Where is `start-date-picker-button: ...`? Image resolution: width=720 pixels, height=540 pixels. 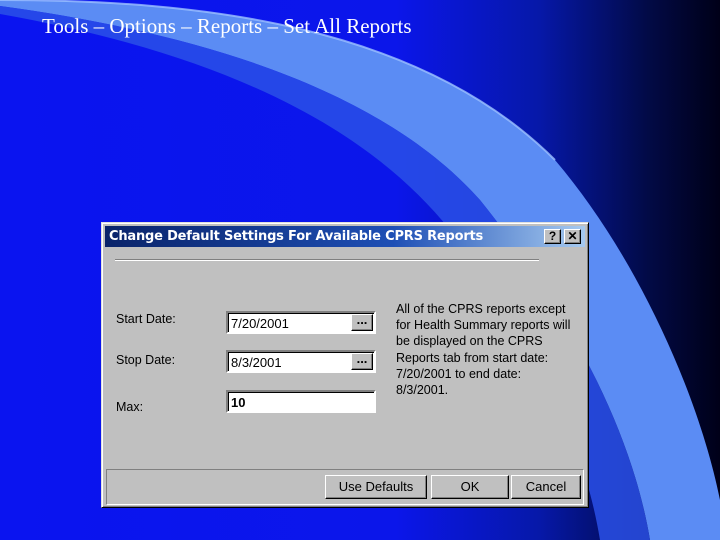
start-date-picker-button: ... is located at coordinates (362, 322).